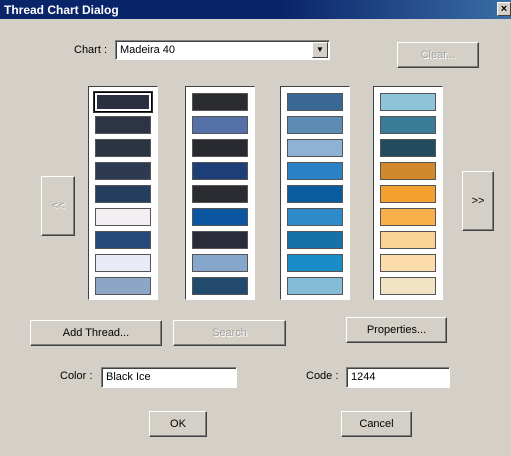 This screenshot has height=456, width=511. I want to click on prev-page-button: <<, so click(58, 206).